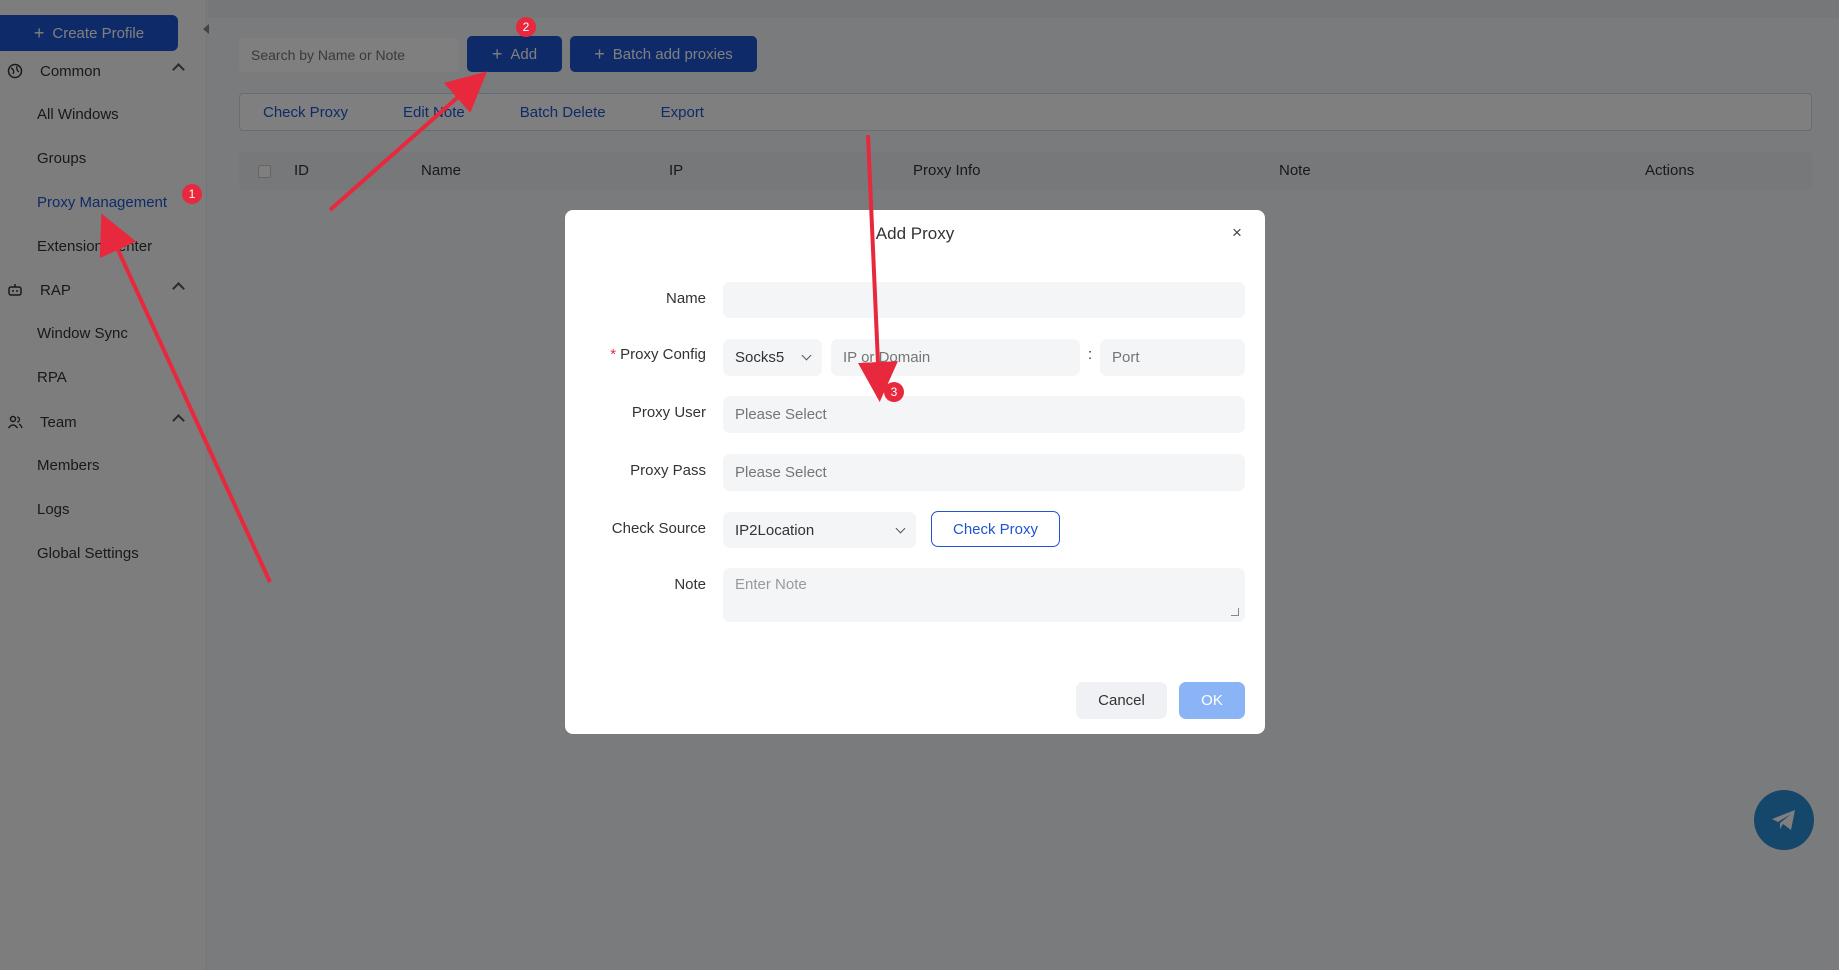 The image size is (1839, 970). Describe the element at coordinates (760, 357) in the screenshot. I see `proxy-type-value: Socks5` at that location.